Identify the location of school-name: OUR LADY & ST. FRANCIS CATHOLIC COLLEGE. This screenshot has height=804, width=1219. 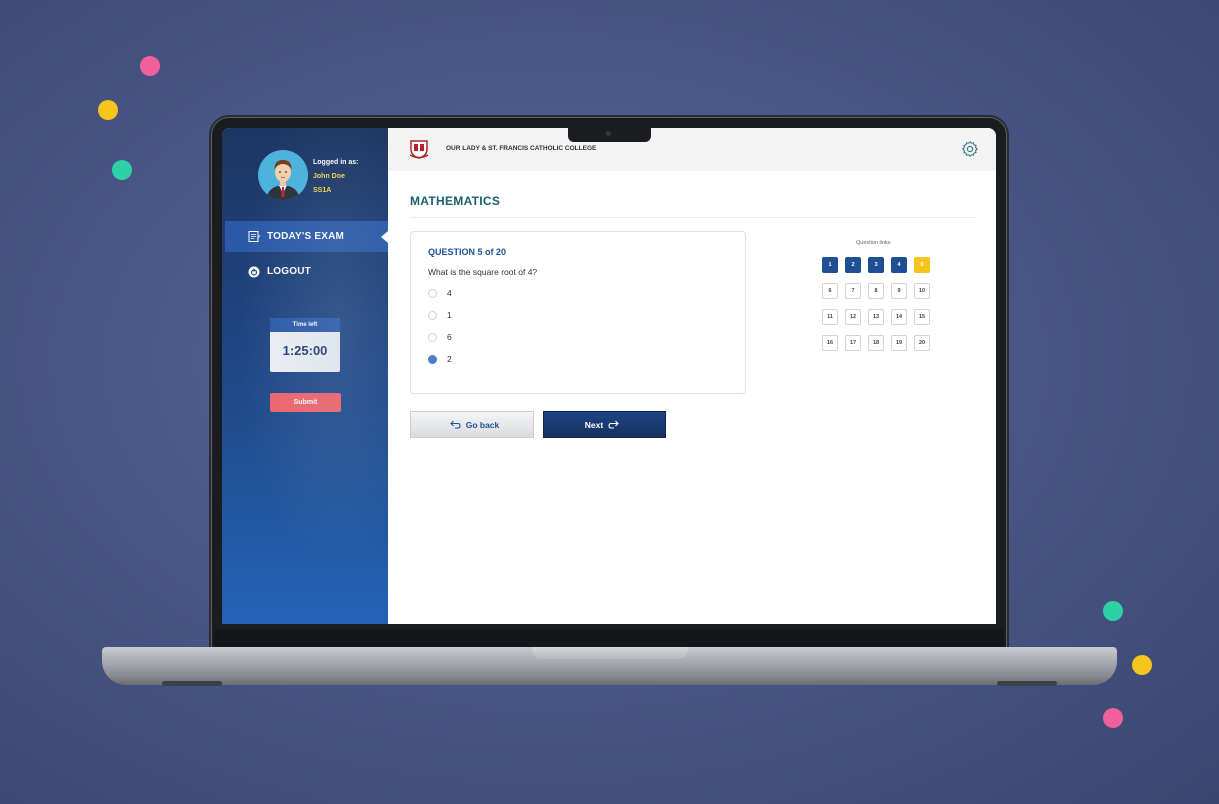
(521, 148).